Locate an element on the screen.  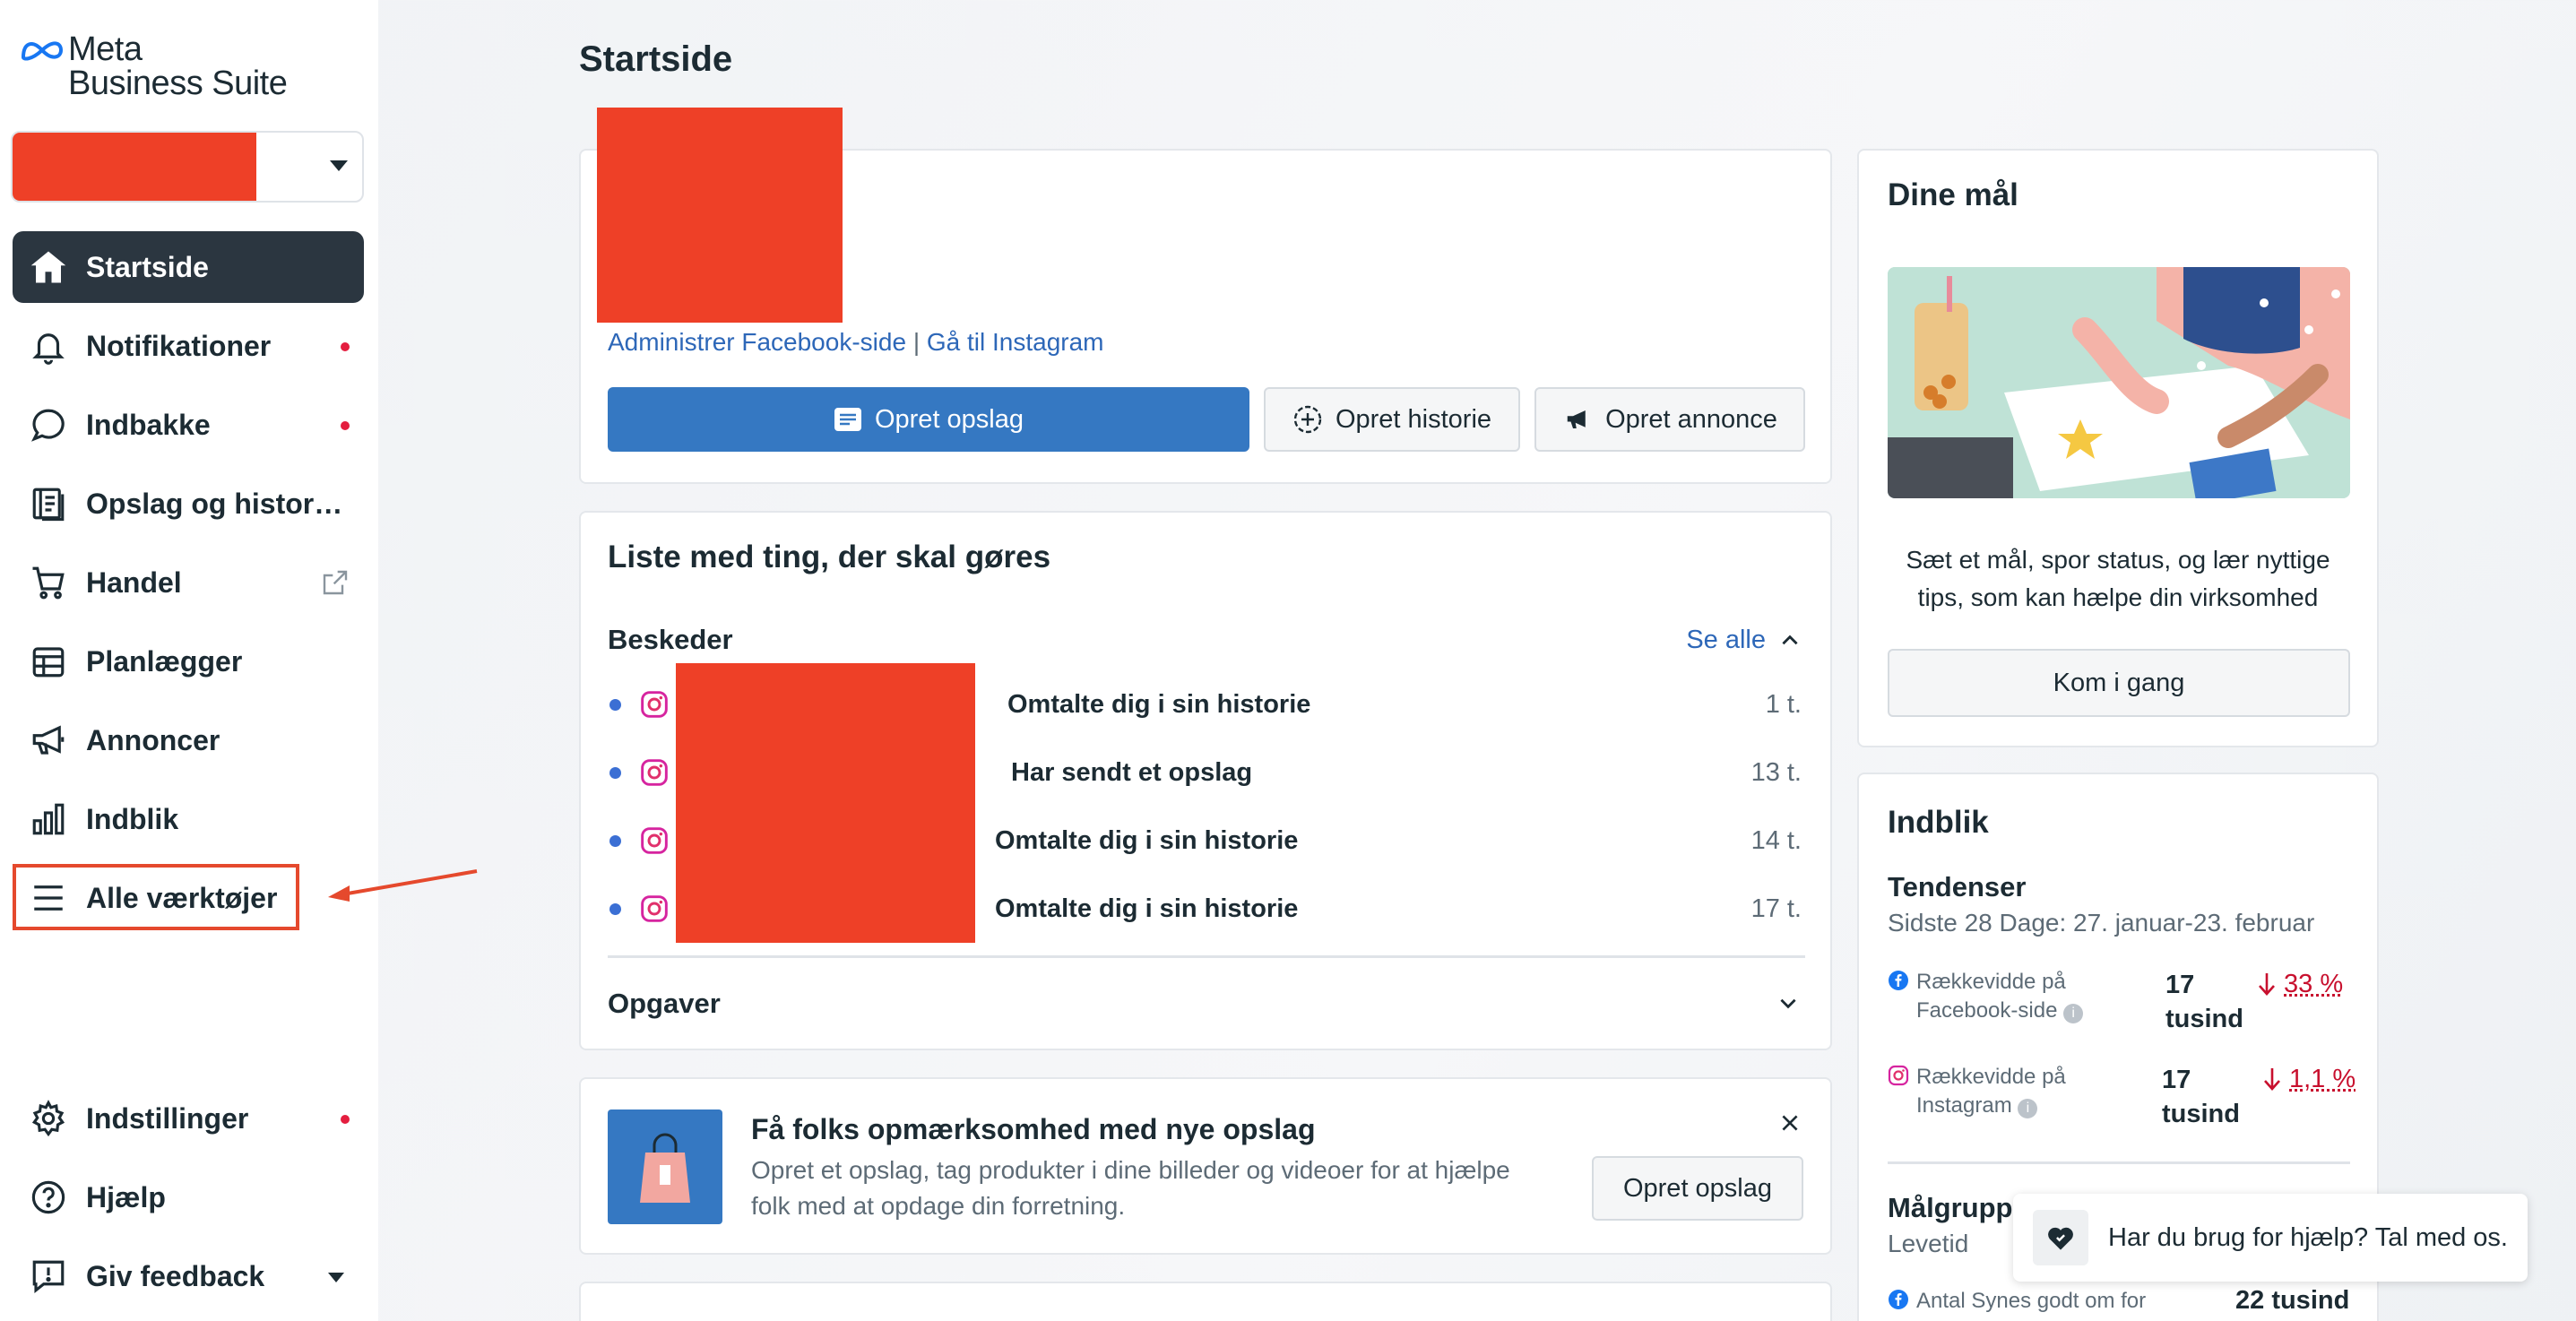
goal-planning-illustration is located at coordinates (2119, 382).